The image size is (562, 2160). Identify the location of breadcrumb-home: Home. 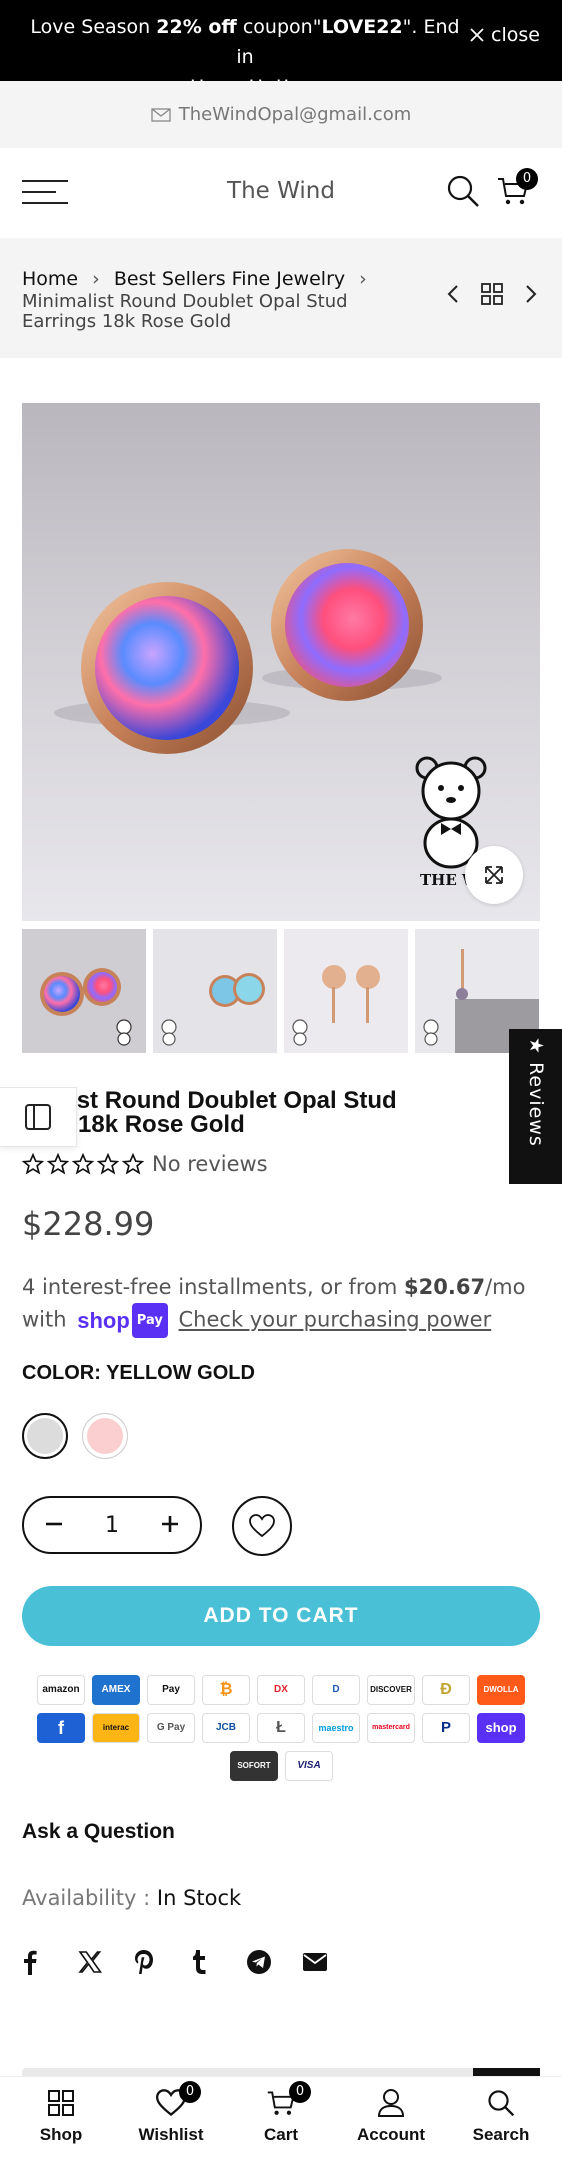
(50, 279).